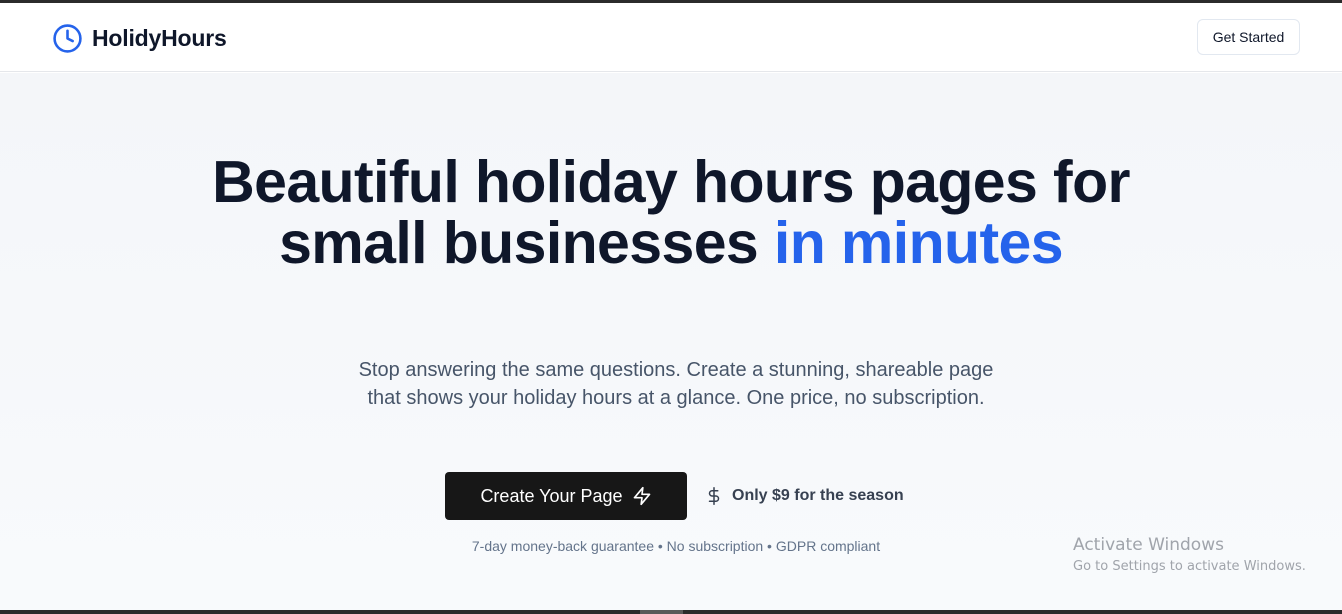 The image size is (1342, 614). What do you see at coordinates (67, 38) in the screenshot?
I see `clock-icon` at bounding box center [67, 38].